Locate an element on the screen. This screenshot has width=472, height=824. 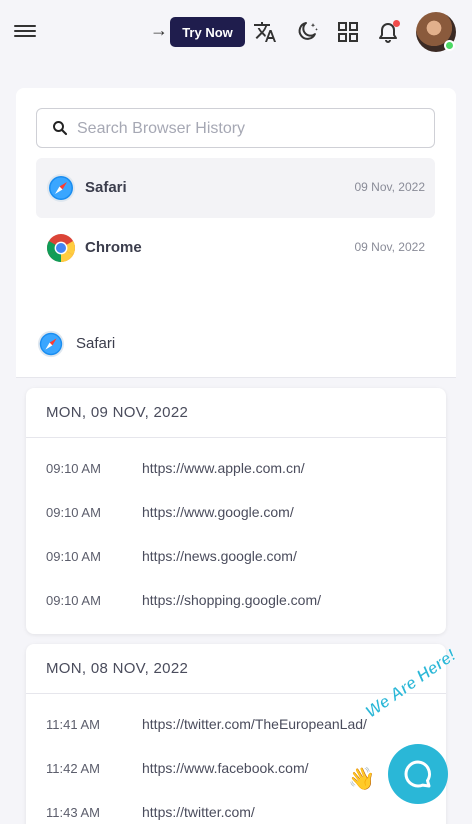
history-entry: 11:42 AM https://www.facebook.com/ is located at coordinates (236, 769).